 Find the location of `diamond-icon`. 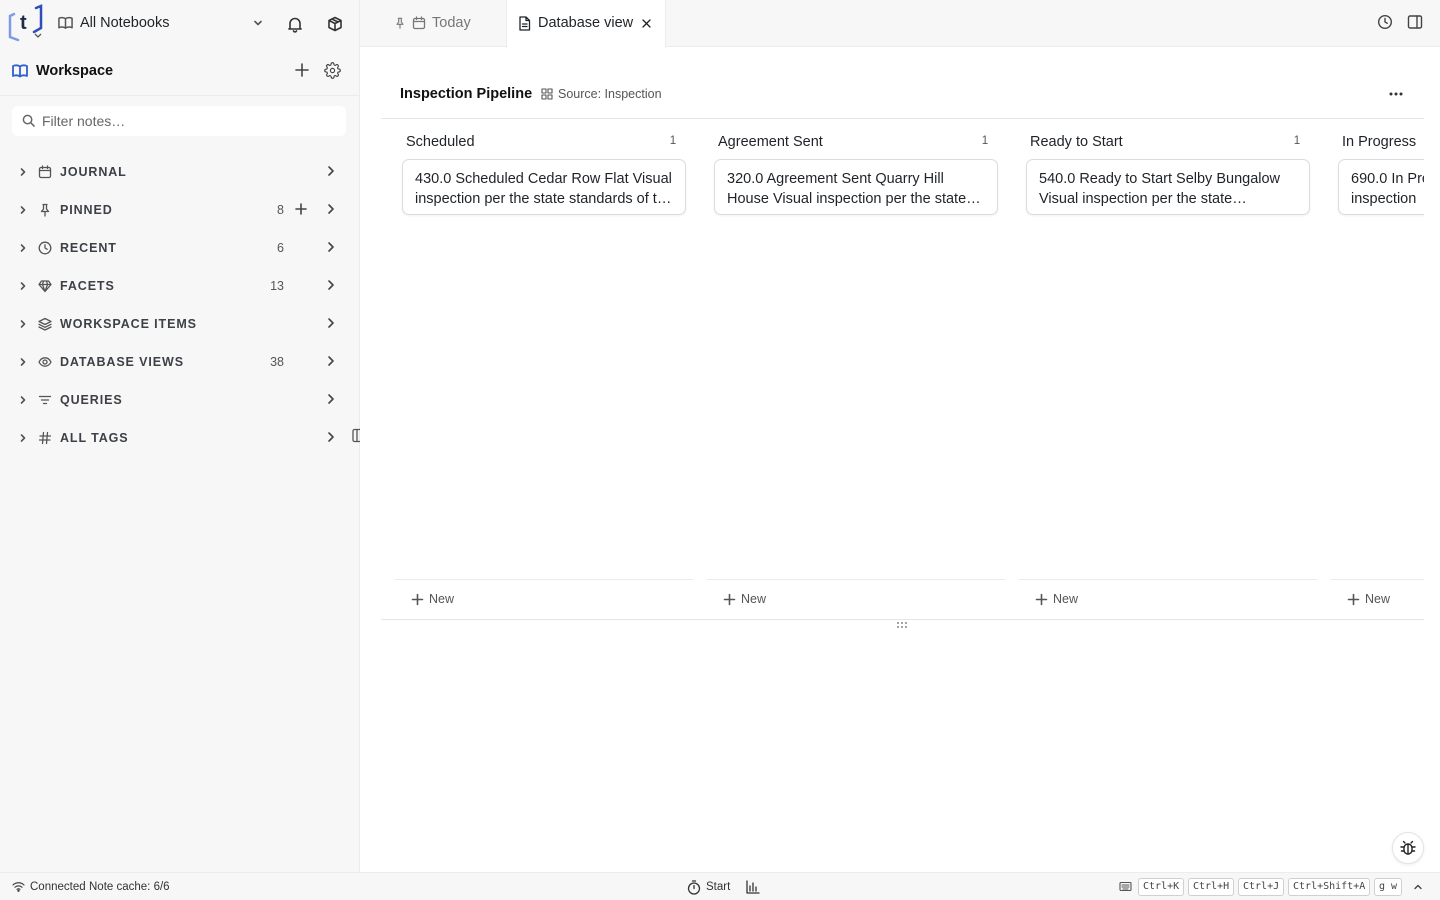

diamond-icon is located at coordinates (45, 286).